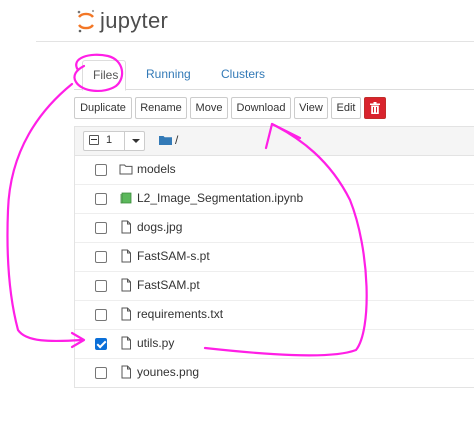  I want to click on file-name: FastSAM-s.pt, so click(173, 256).